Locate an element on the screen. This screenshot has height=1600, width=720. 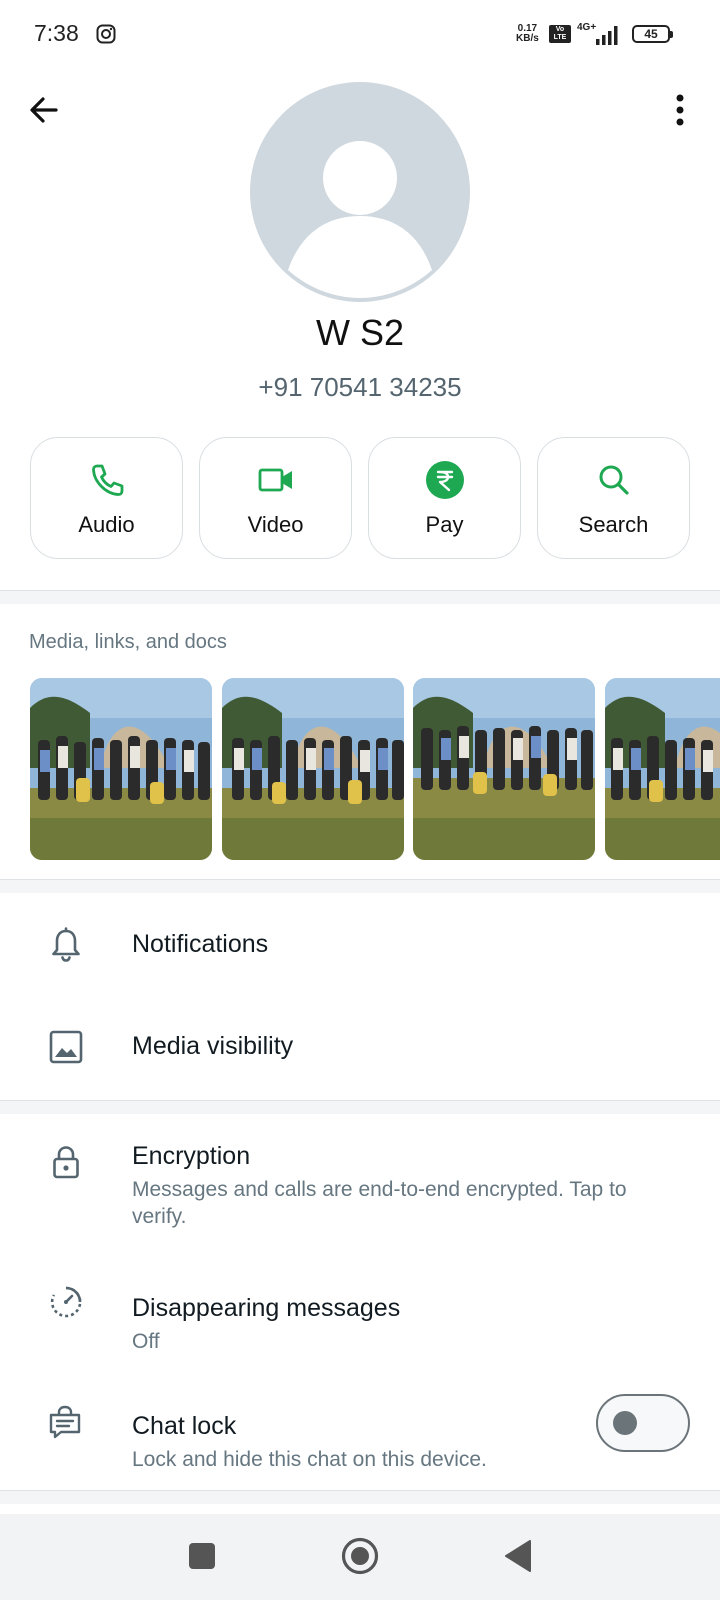
system-navigation-bar is located at coordinates (360, 1557).